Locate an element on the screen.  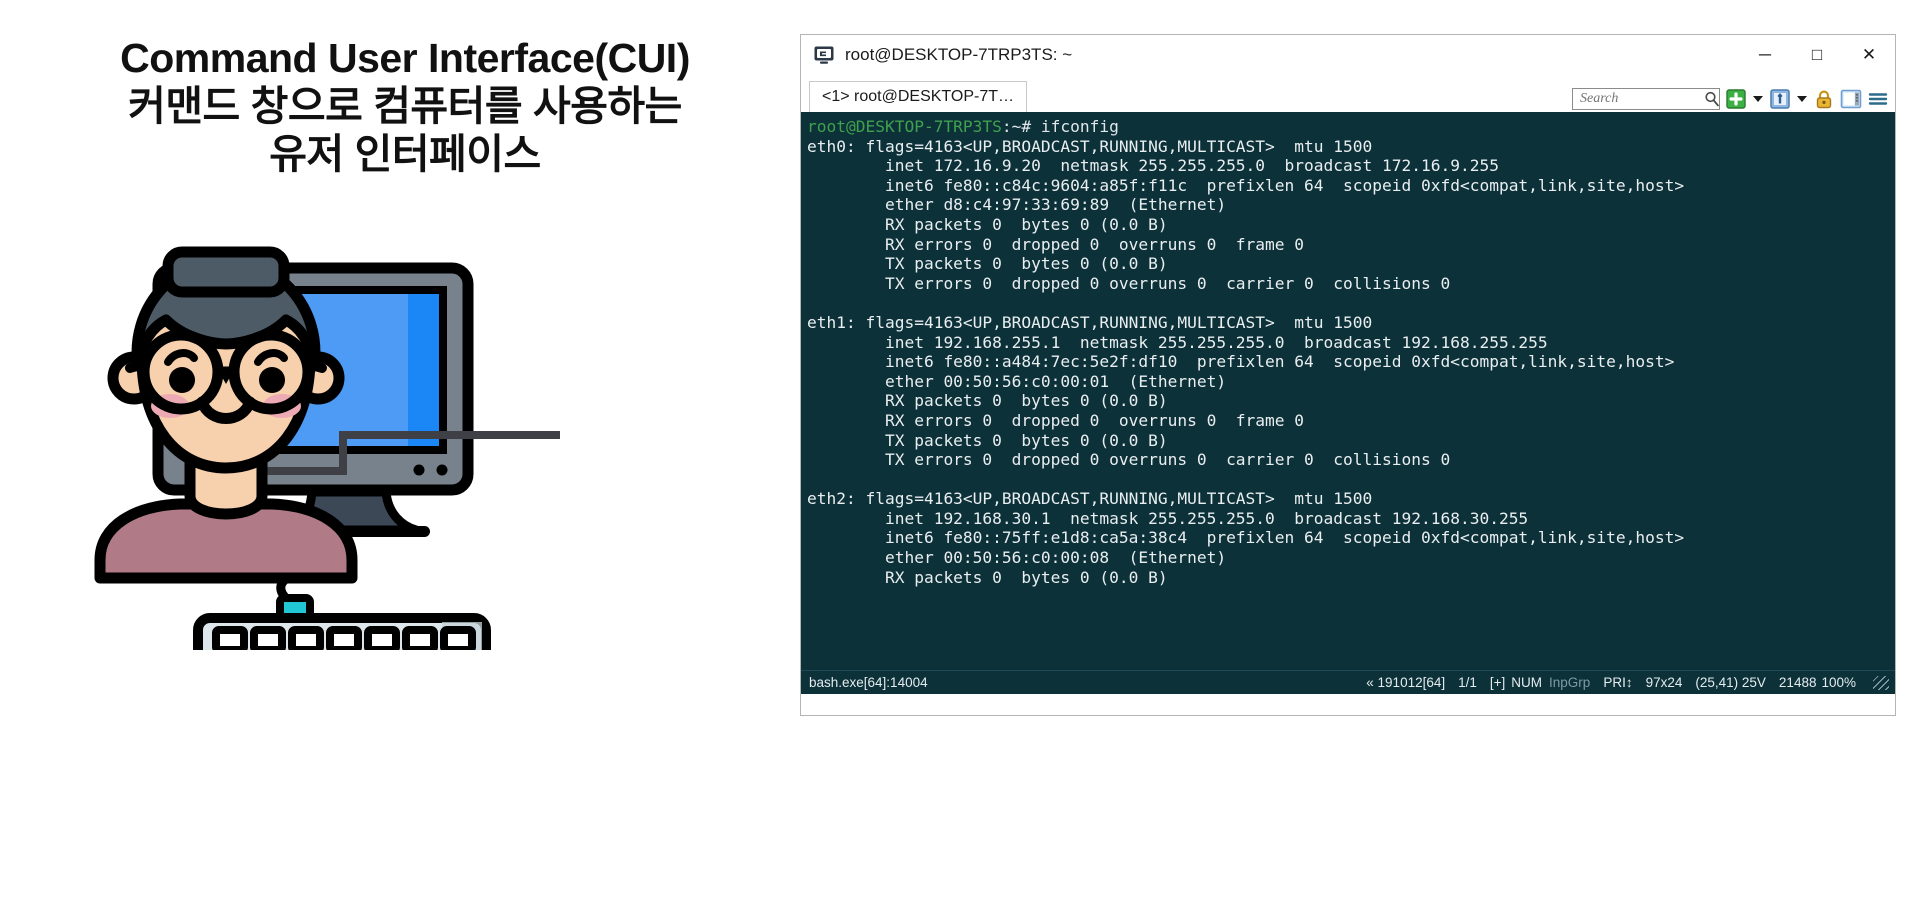
hamburger-menu-icon is located at coordinates (1878, 99).